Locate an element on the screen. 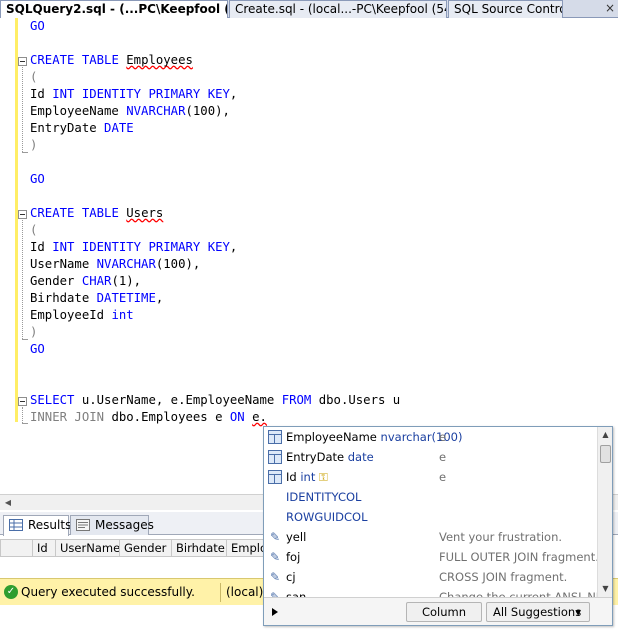  tab-sql-source-control: SQL Source Control is located at coordinates (505, 9).